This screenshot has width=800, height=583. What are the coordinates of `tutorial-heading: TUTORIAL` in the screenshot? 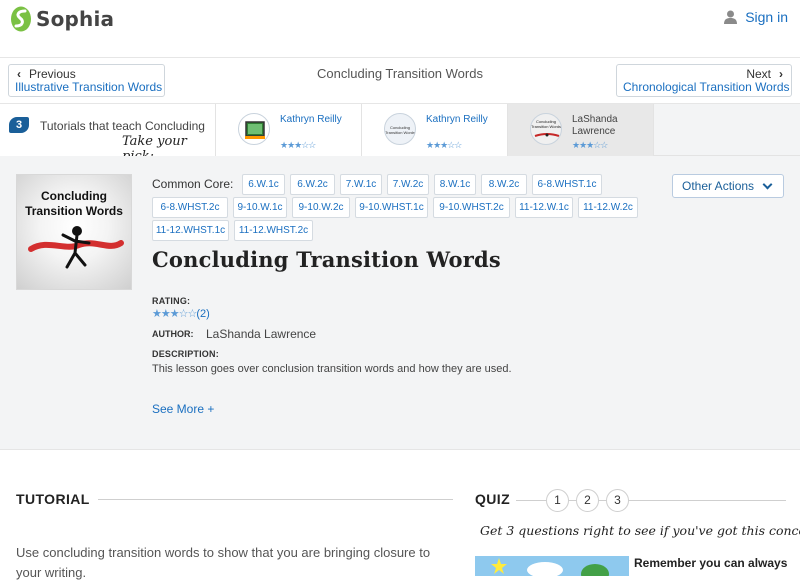 It's located at (53, 499).